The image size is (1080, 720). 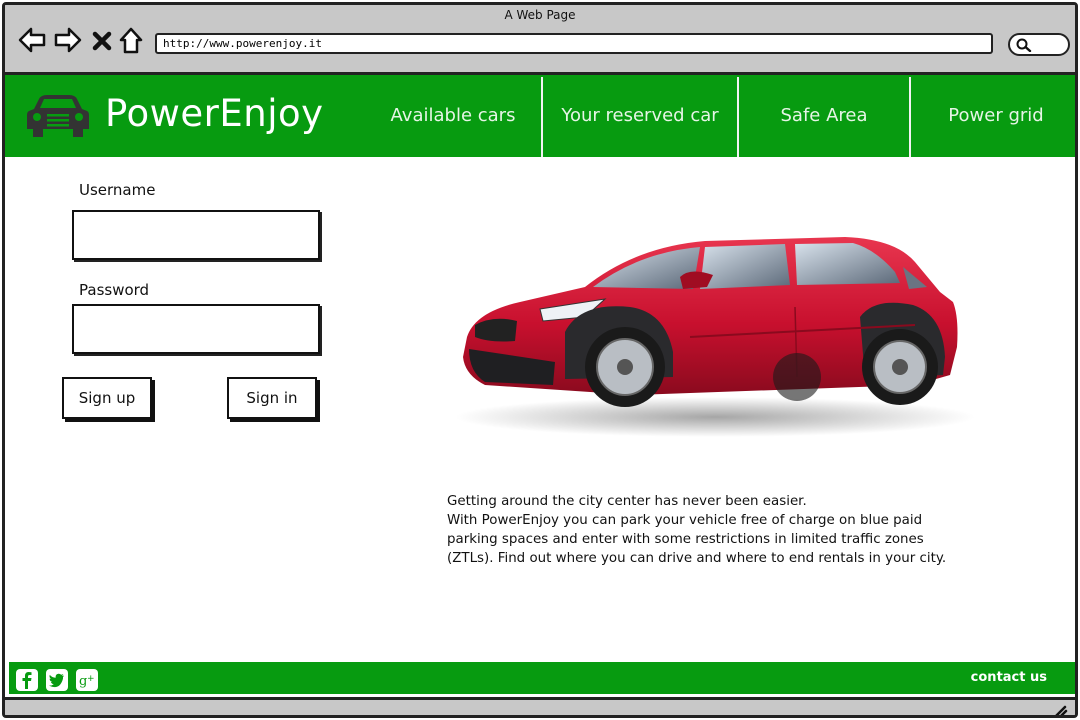 What do you see at coordinates (272, 398) in the screenshot?
I see `sign-in-button: Sign in` at bounding box center [272, 398].